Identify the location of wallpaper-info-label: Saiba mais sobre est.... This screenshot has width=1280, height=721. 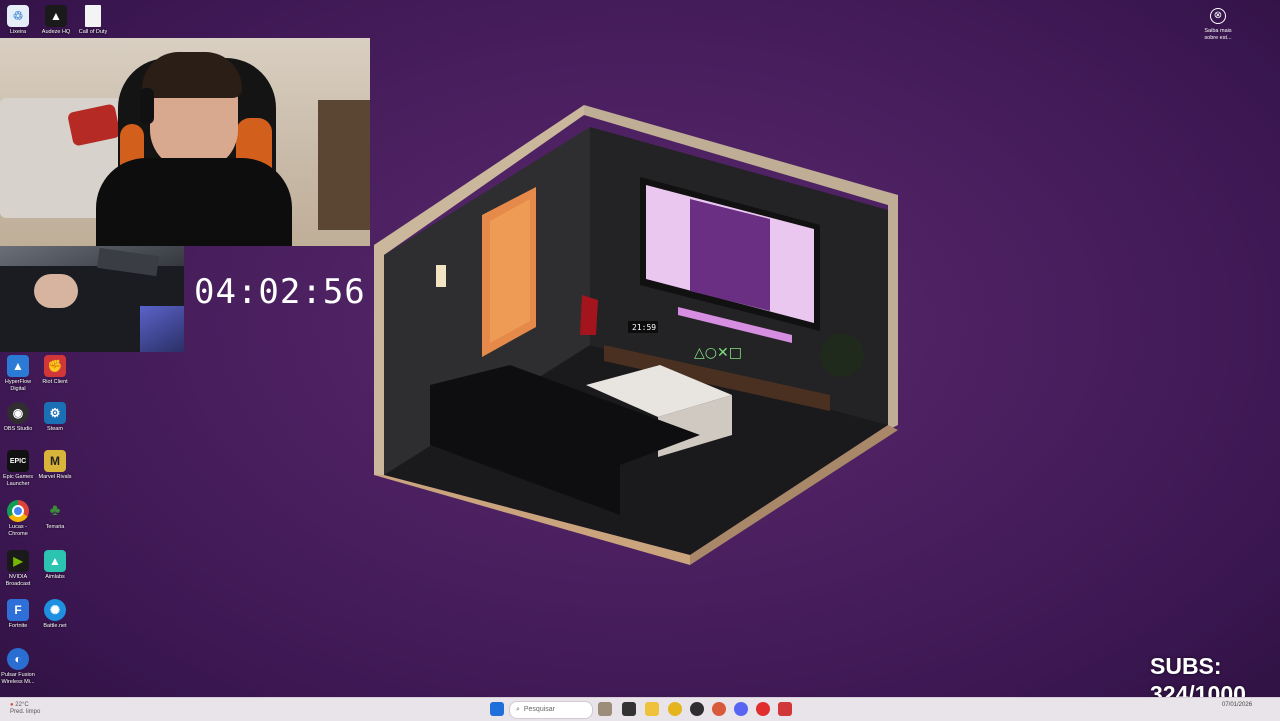
(1218, 34).